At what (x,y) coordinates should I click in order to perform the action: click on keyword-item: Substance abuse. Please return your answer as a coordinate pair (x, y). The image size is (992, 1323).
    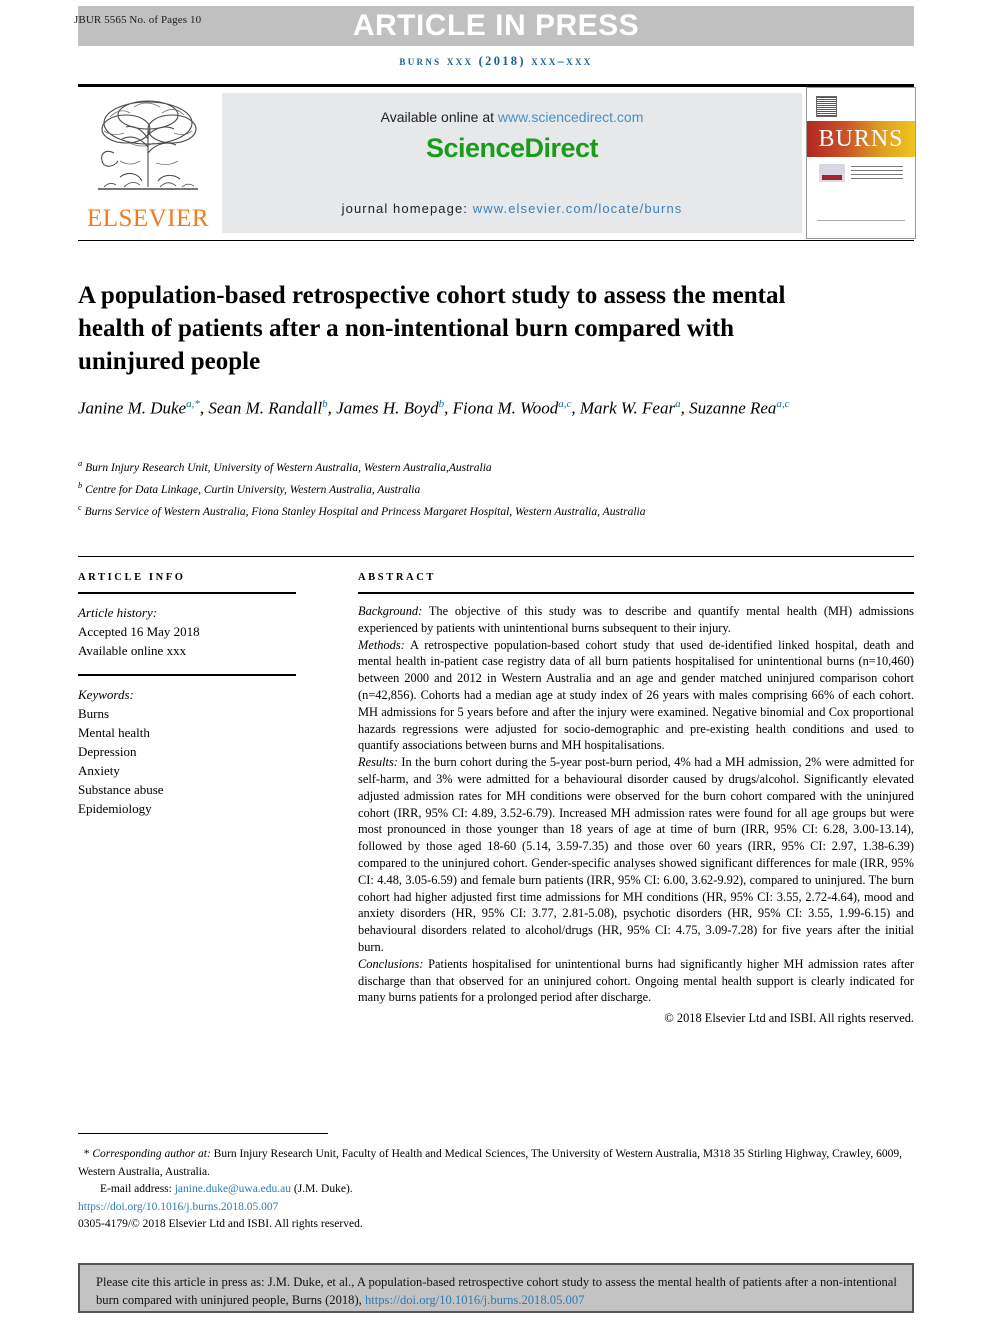
    Looking at the image, I should click on (121, 789).